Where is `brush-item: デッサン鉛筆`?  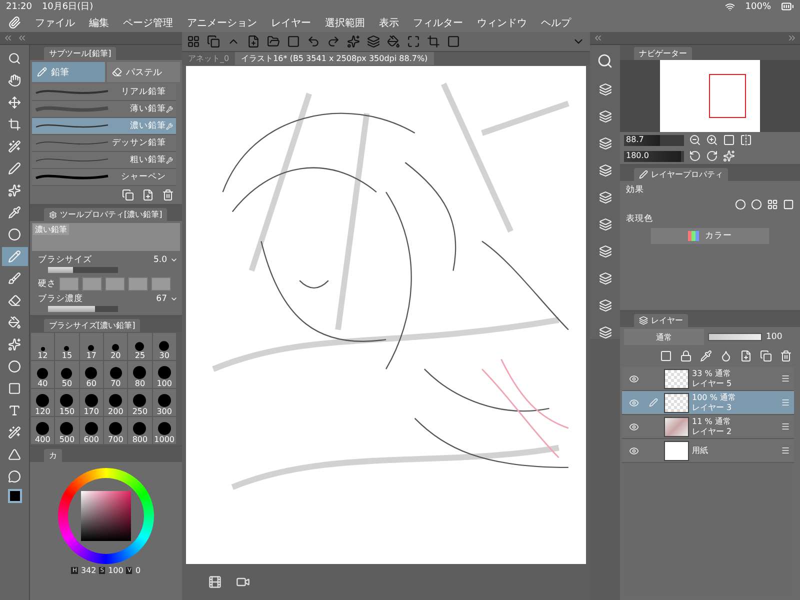
brush-item: デッサン鉛筆 is located at coordinates (104, 143).